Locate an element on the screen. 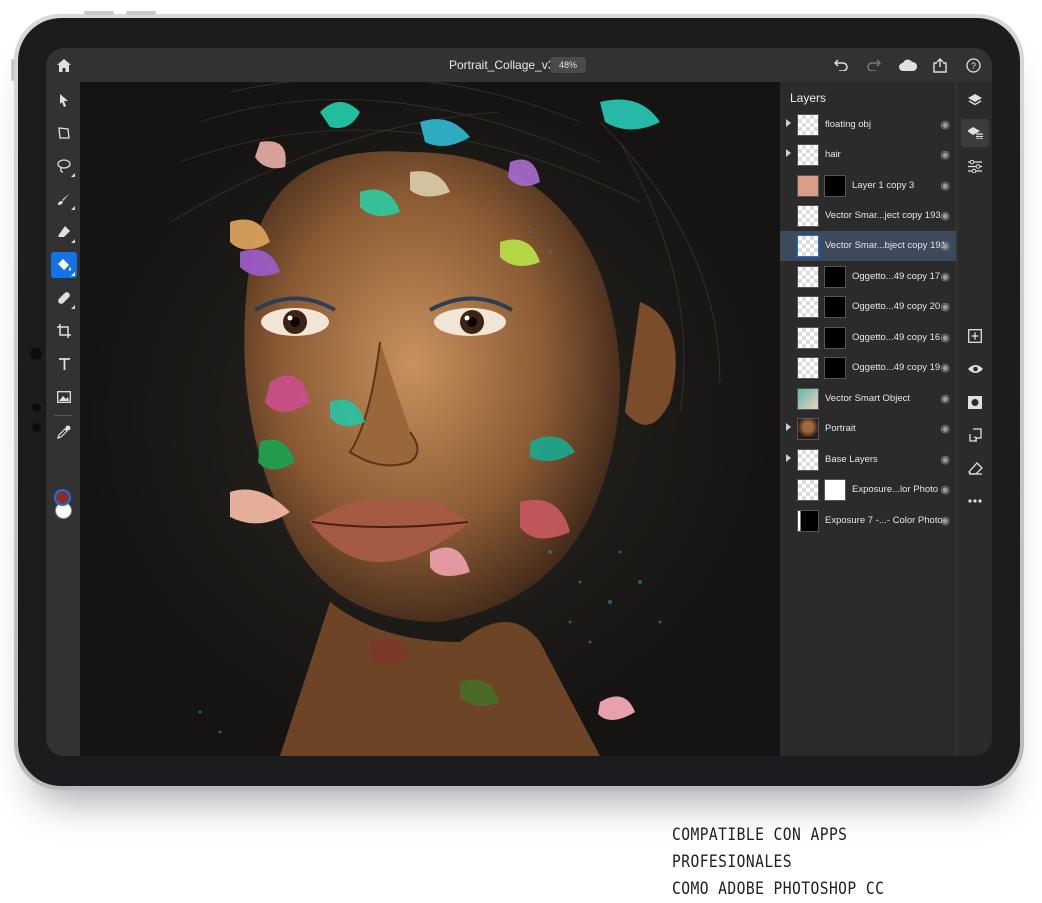  home-icon is located at coordinates (64, 65).